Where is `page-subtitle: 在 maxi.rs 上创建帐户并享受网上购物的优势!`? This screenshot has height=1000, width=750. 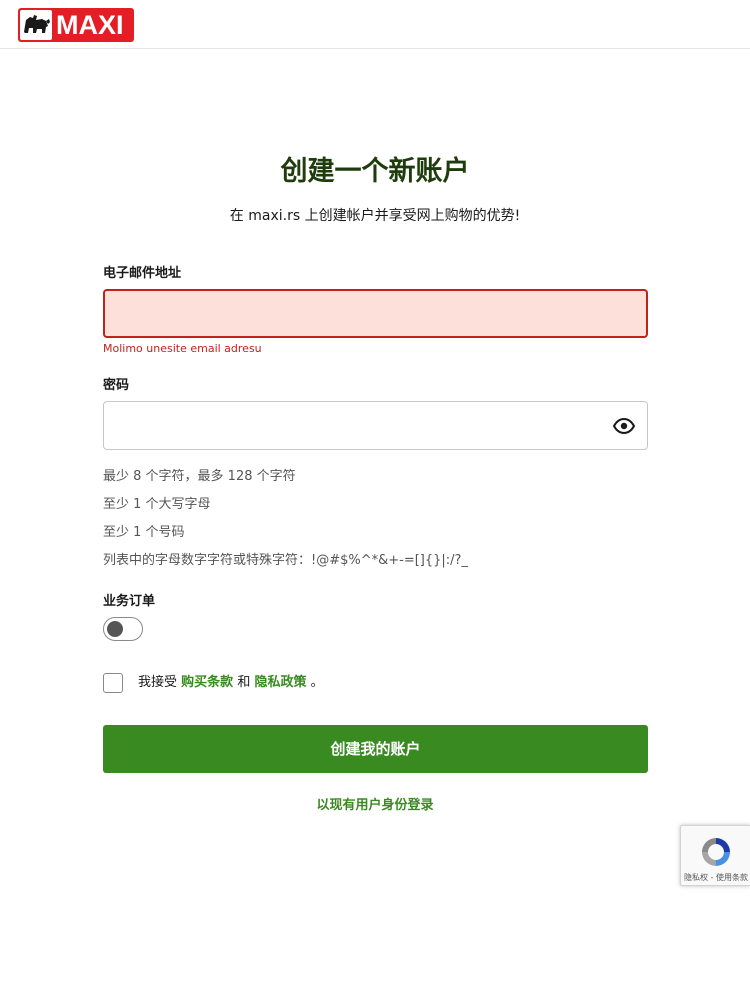 page-subtitle: 在 maxi.rs 上创建帐户并享受网上购物的优势! is located at coordinates (375, 216).